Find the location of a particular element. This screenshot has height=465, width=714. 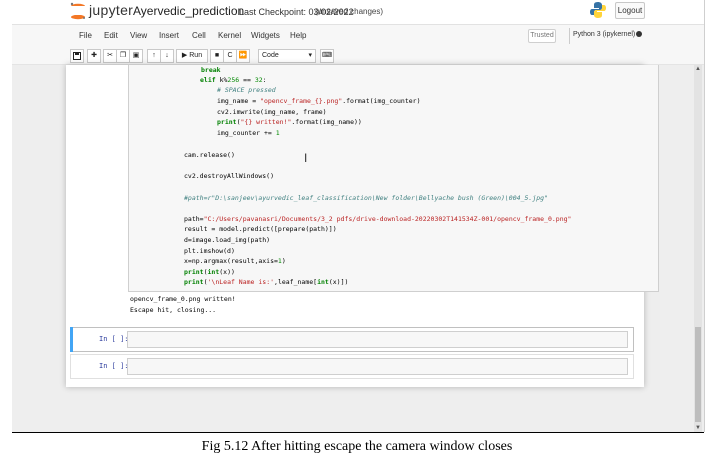

code-line: break is located at coordinates (211, 70).